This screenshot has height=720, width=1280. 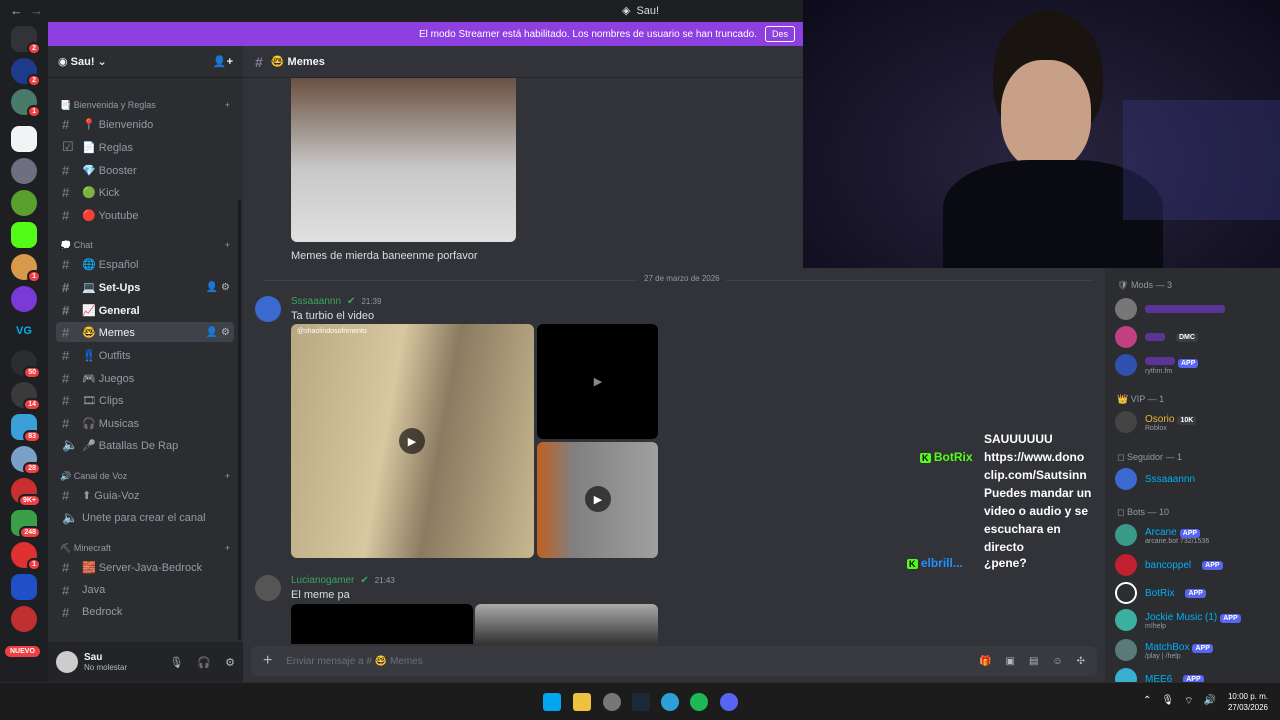 I want to click on server-icon: 28, so click(x=26, y=460).